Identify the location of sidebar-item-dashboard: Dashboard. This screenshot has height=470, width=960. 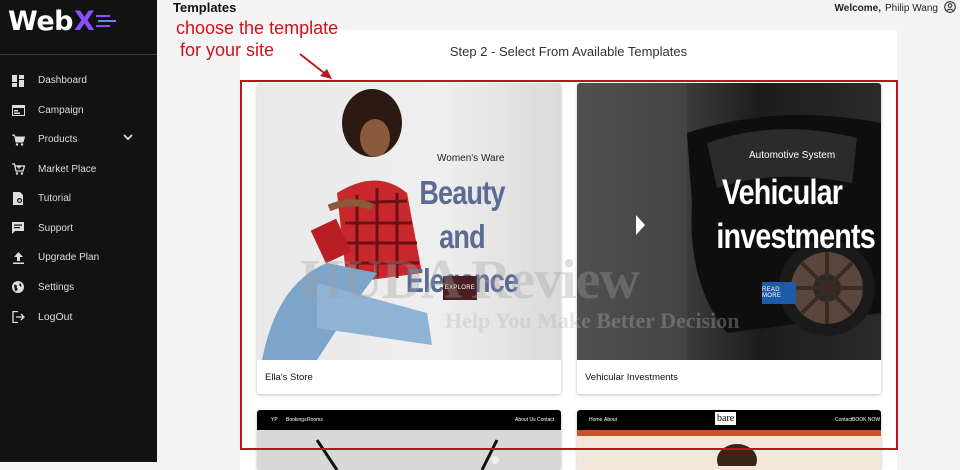
(78, 81).